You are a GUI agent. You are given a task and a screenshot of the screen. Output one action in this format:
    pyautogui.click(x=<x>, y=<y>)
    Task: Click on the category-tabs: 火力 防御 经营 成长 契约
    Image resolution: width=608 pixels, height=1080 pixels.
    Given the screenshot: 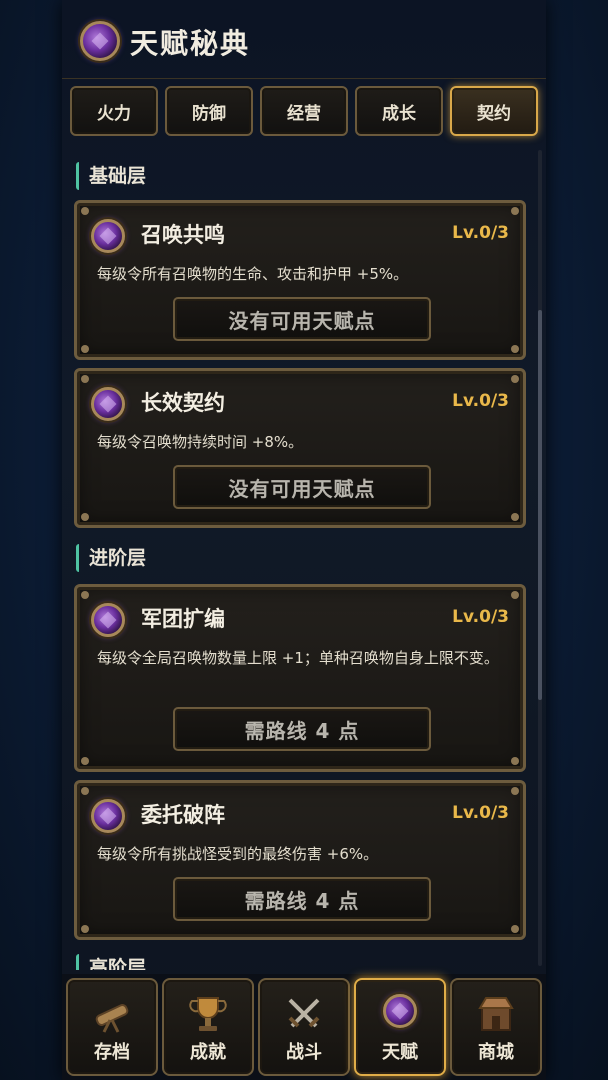 What is the action you would take?
    pyautogui.click(x=304, y=113)
    